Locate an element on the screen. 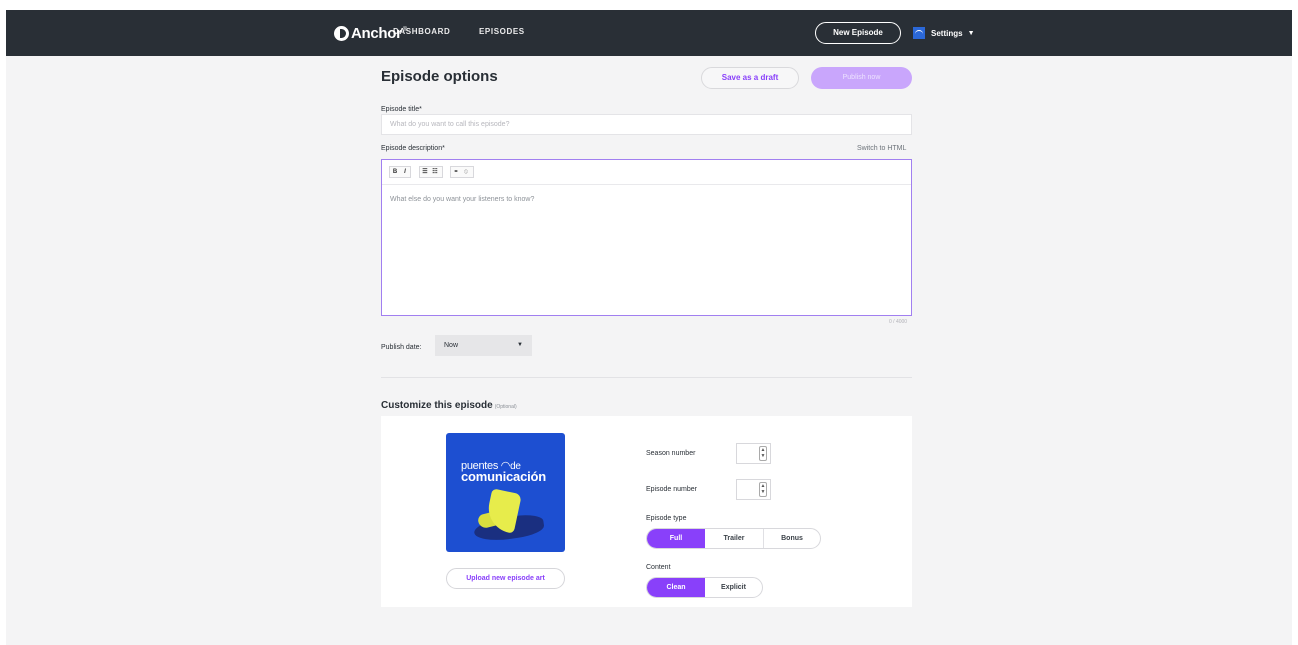  episode-number-stepper: ▲ ▼ is located at coordinates (753, 489).